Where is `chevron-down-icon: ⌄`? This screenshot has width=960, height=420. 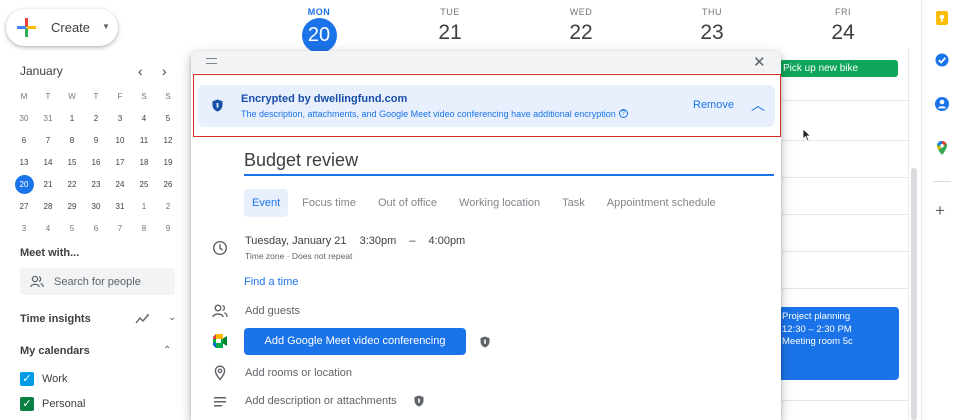 chevron-down-icon: ⌄ is located at coordinates (172, 317).